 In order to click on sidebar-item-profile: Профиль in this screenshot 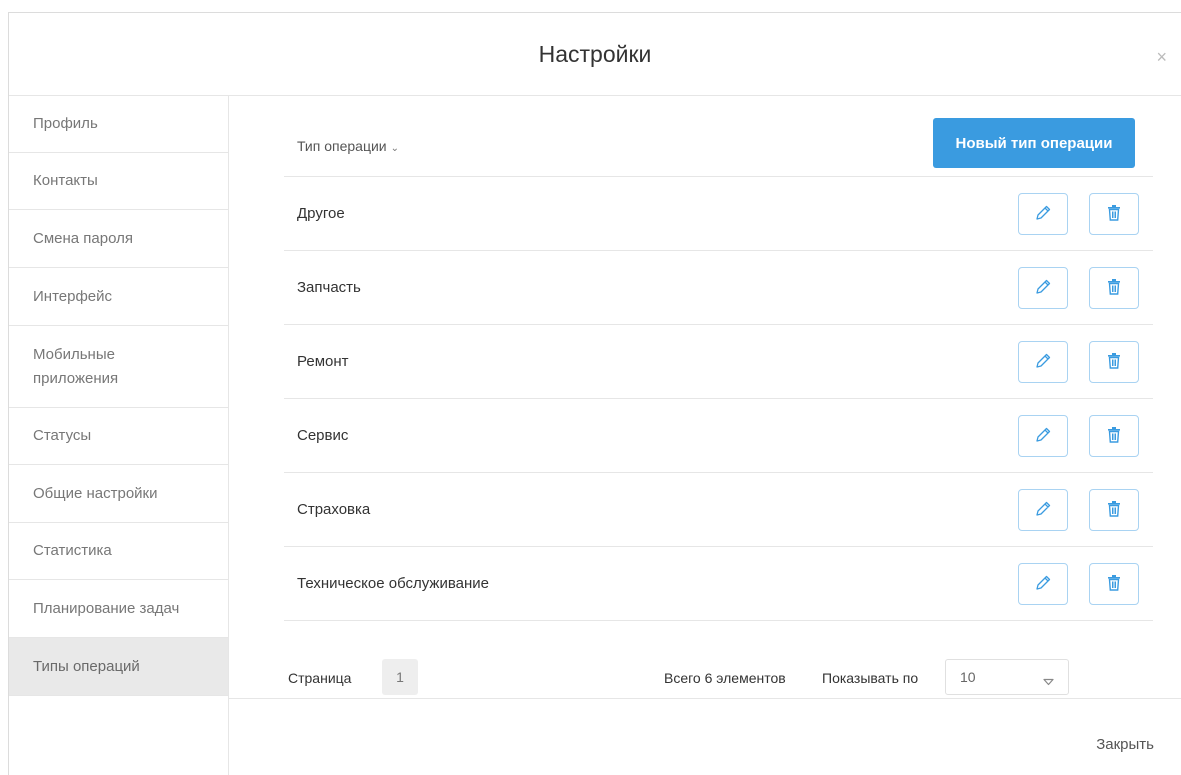, I will do `click(118, 124)`.